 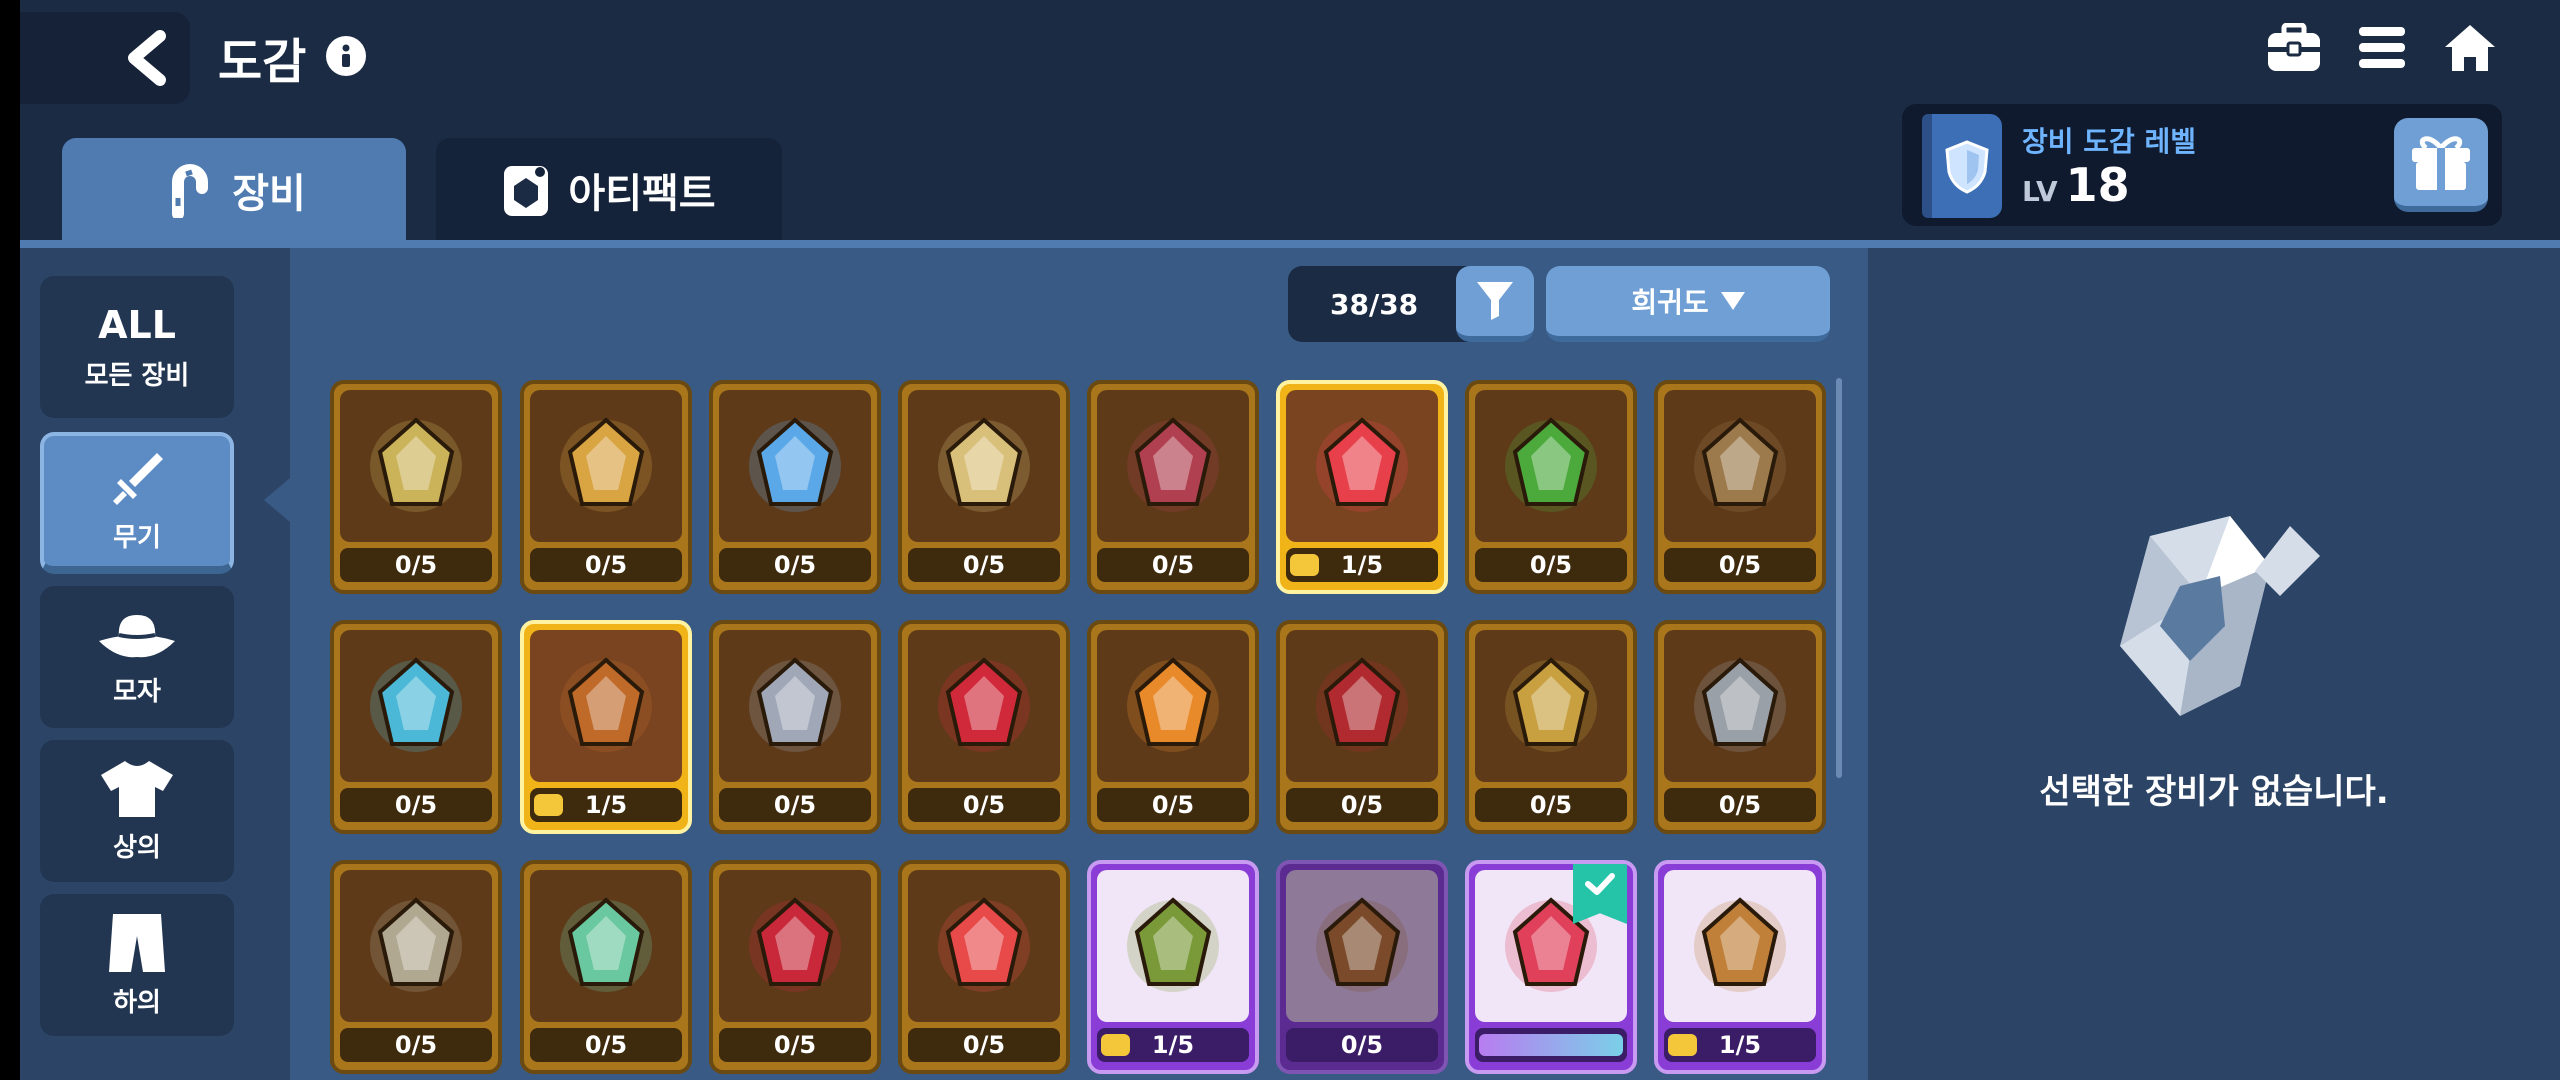 I want to click on dumbbell-icon, so click(x=606, y=704).